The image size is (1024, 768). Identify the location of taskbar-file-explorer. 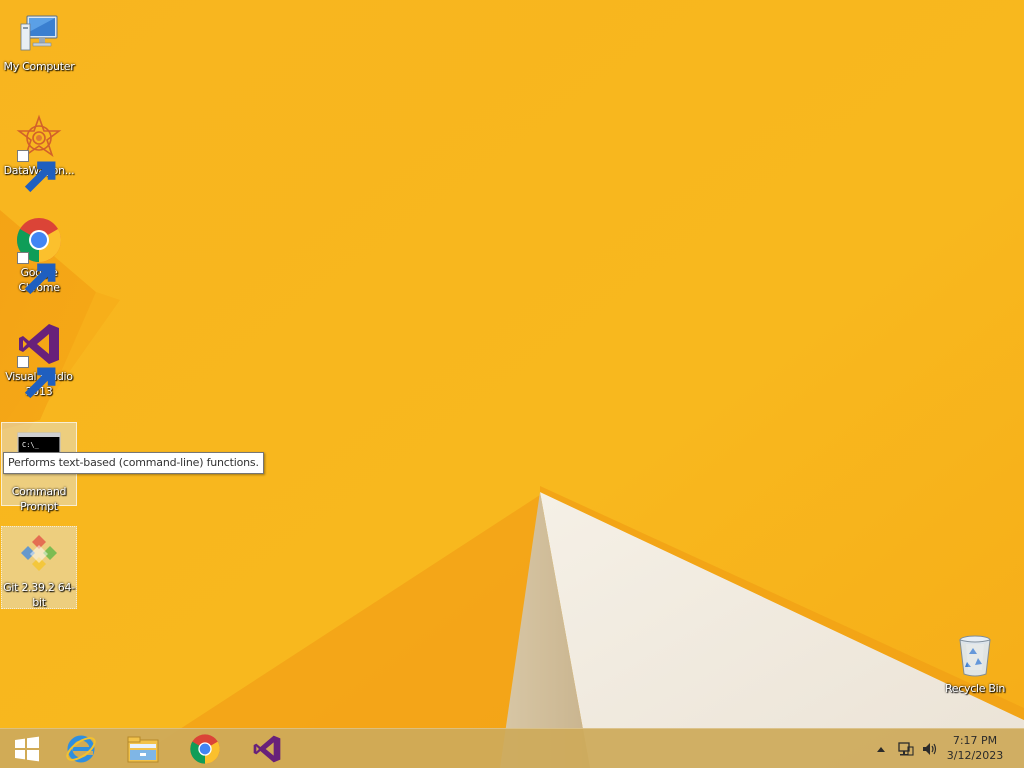
(143, 748).